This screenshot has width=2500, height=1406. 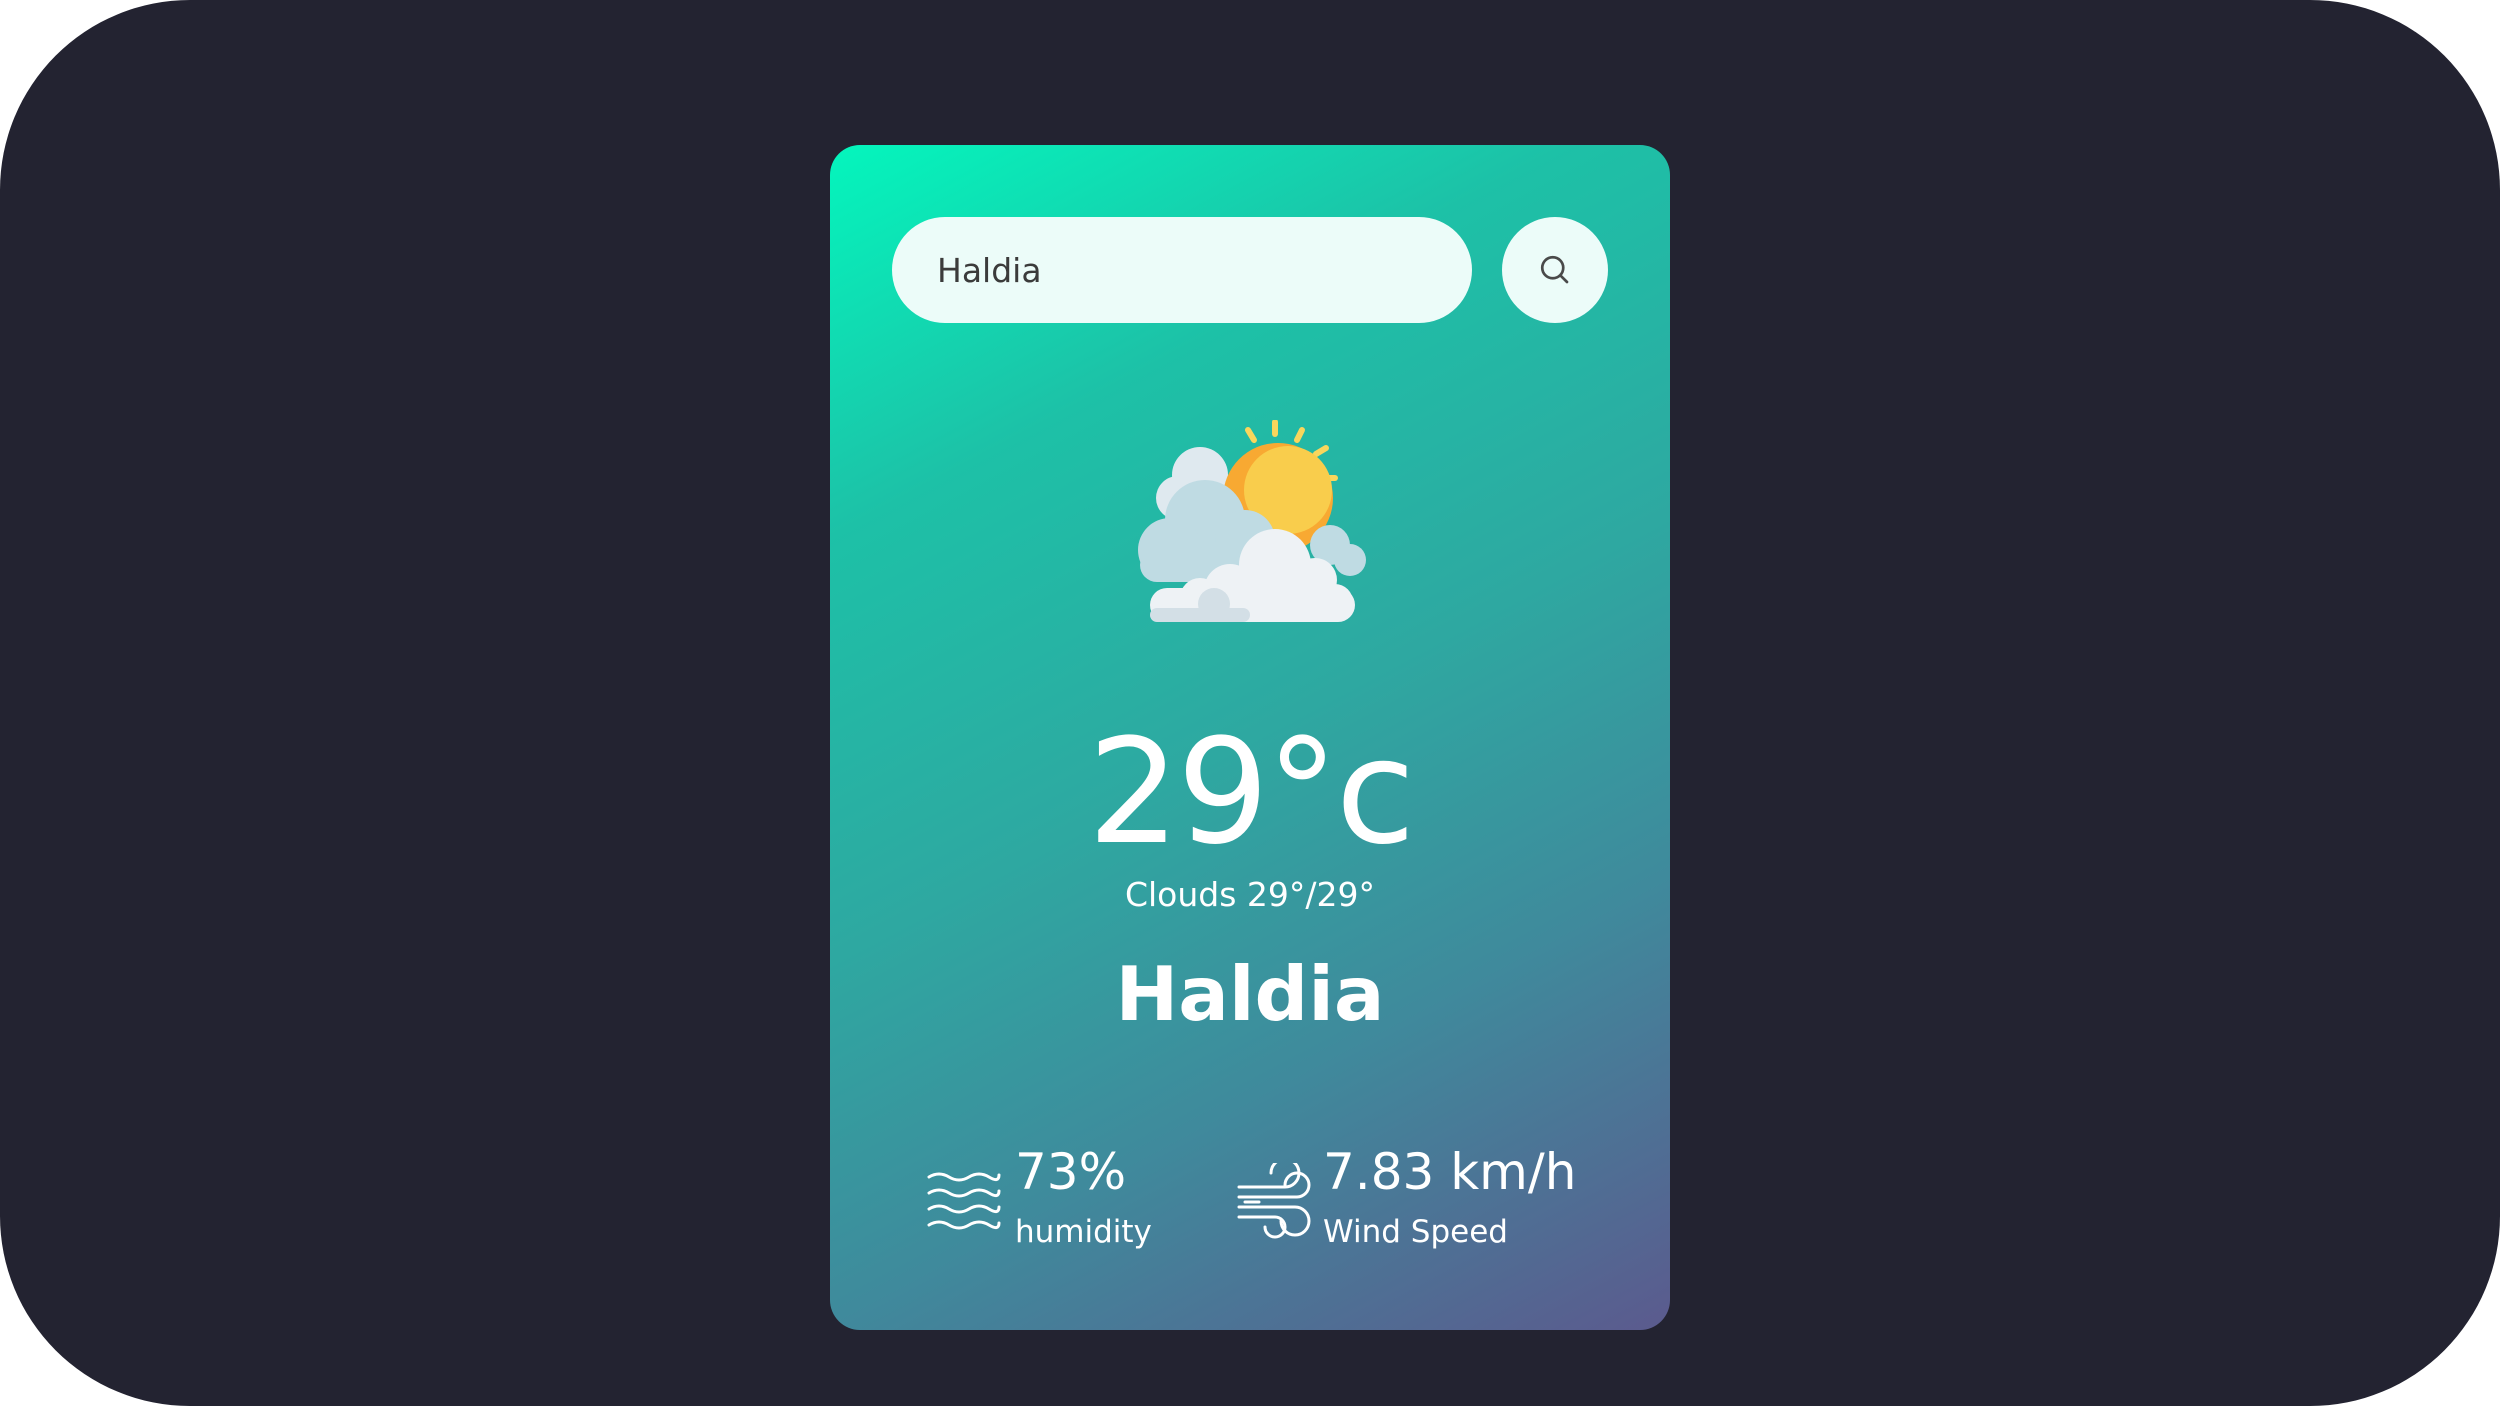 What do you see at coordinates (1450, 1172) in the screenshot?
I see `wind-value: 7.83 km/h` at bounding box center [1450, 1172].